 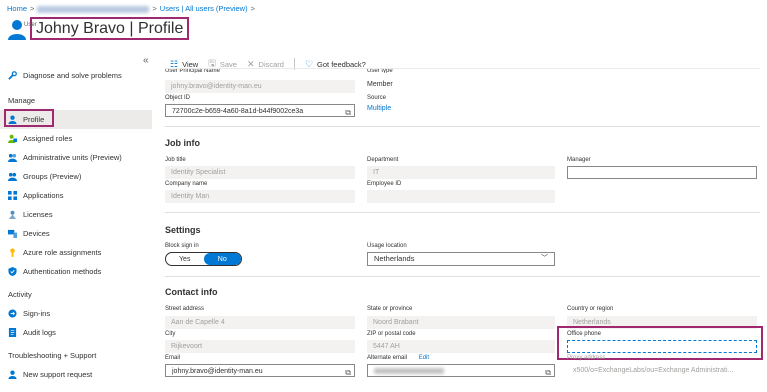 I want to click on company-name-label: Company name, so click(x=186, y=184).